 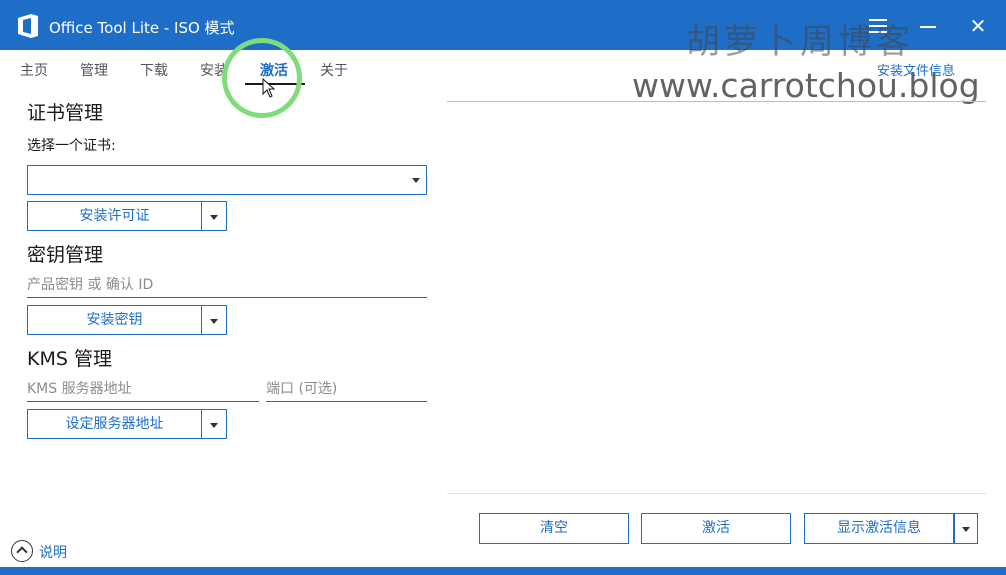 What do you see at coordinates (53, 553) in the screenshot?
I see `help-label: 说明` at bounding box center [53, 553].